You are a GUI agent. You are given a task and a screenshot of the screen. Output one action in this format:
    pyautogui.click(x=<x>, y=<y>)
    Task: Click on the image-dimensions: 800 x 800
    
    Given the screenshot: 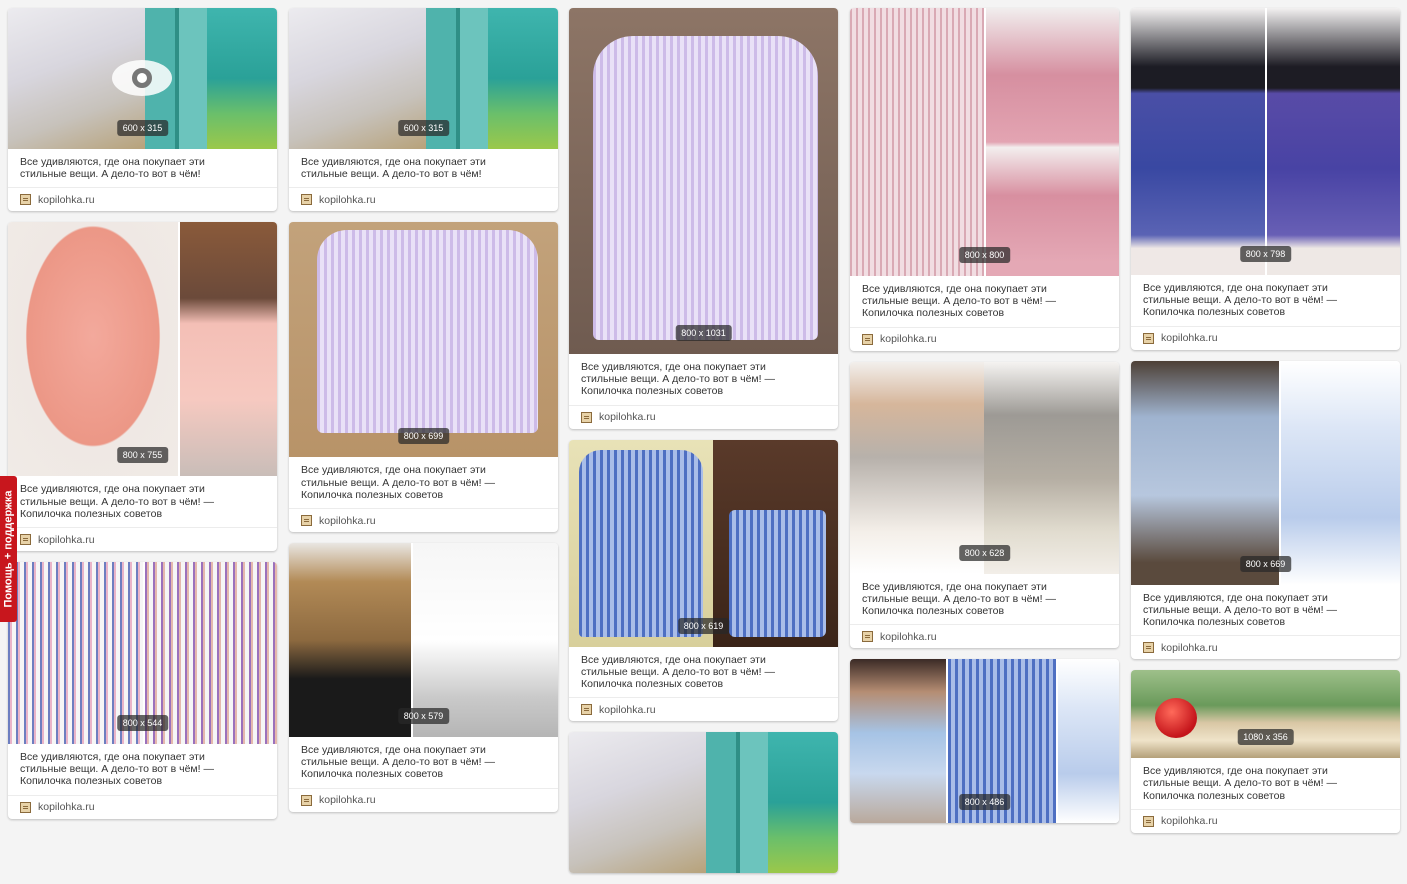 What is the action you would take?
    pyautogui.click(x=984, y=255)
    